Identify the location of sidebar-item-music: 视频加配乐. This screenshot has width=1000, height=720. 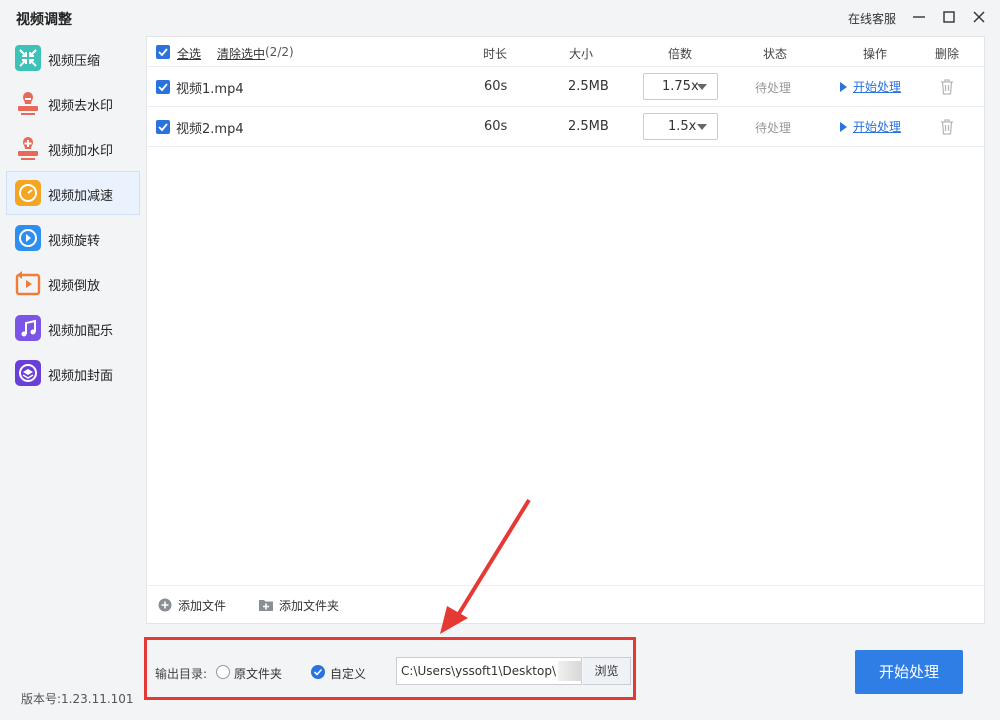
(73, 328).